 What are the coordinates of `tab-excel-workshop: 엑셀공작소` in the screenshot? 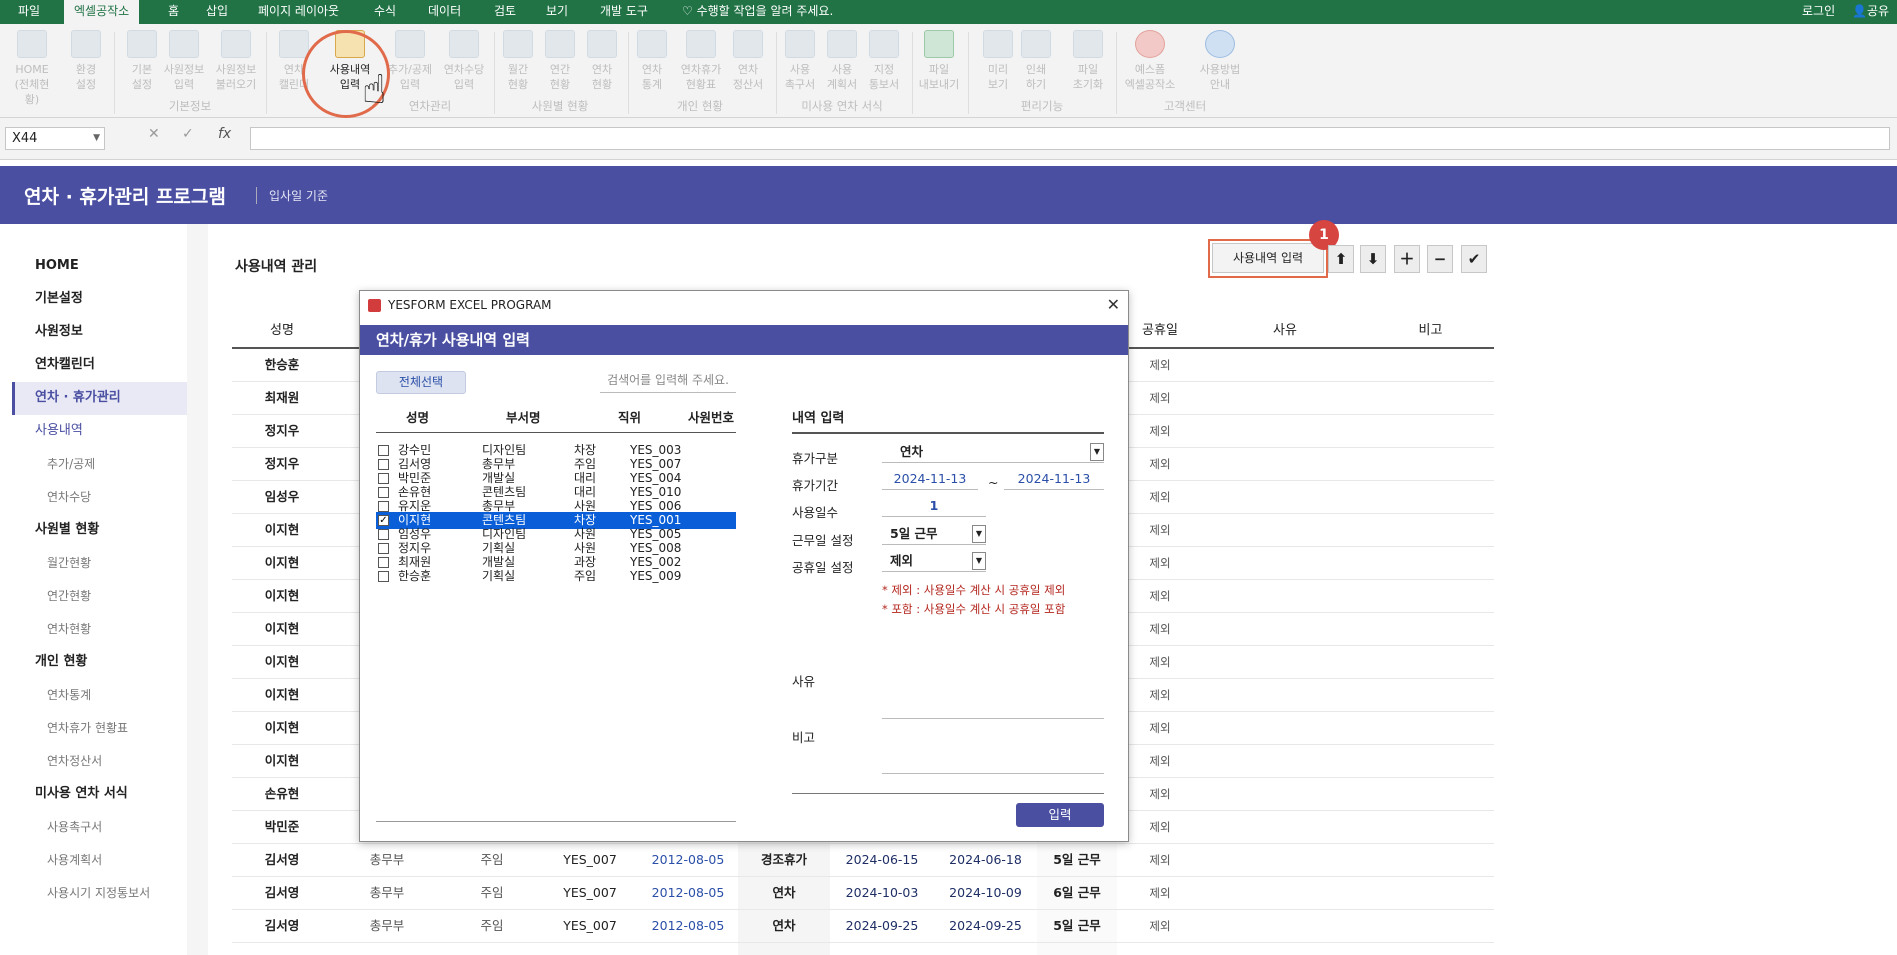 It's located at (102, 12).